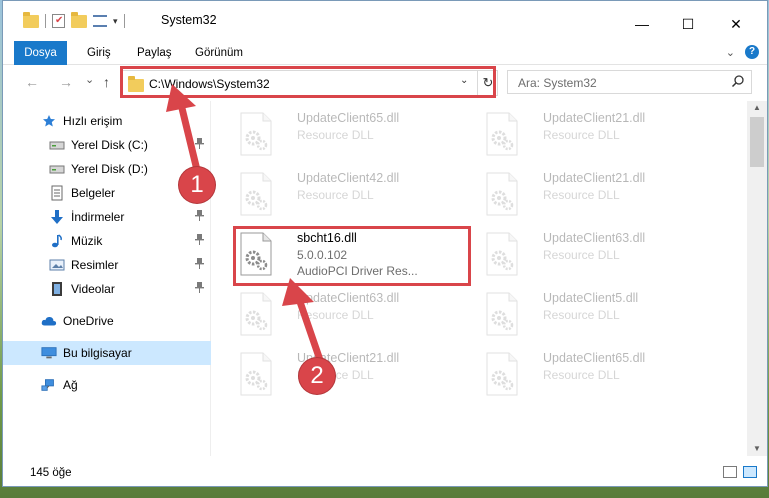 The width and height of the screenshot is (769, 498). What do you see at coordinates (99, 53) in the screenshot?
I see `tab-home: Giriş` at bounding box center [99, 53].